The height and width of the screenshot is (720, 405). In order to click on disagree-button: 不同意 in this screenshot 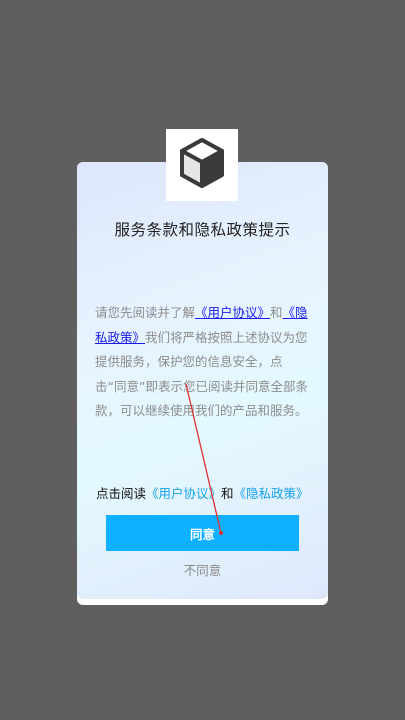, I will do `click(202, 569)`.